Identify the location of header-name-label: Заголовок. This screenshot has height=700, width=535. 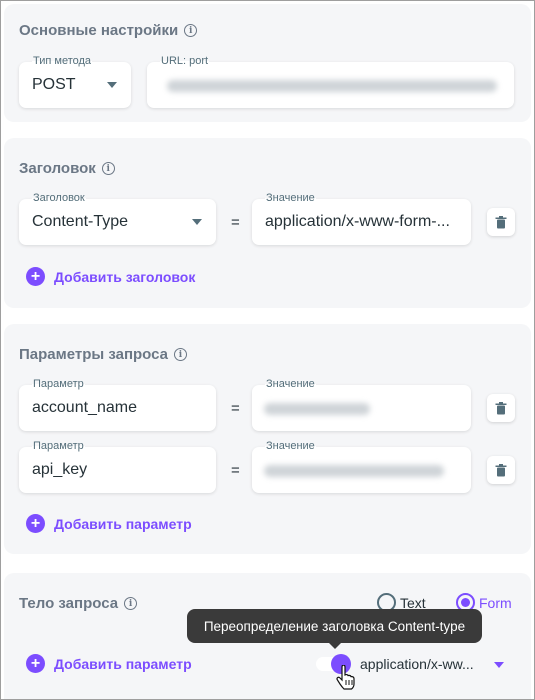
(59, 198).